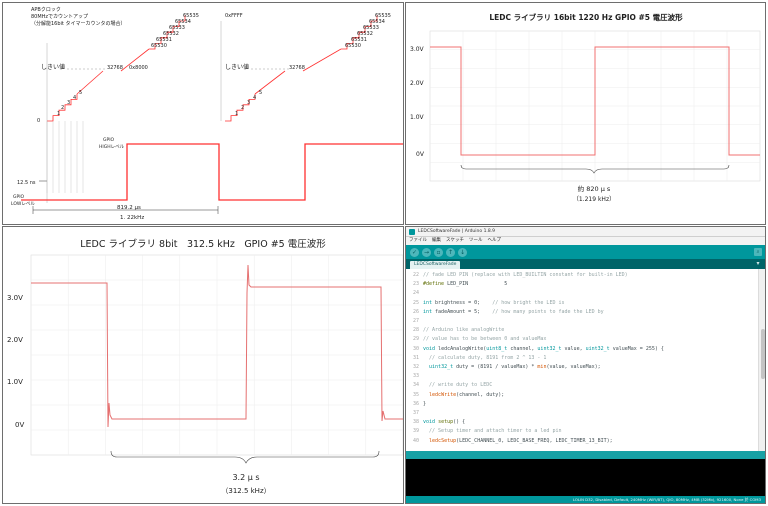 This screenshot has width=768, height=506. Describe the element at coordinates (415, 422) in the screenshot. I see `line-number: 38` at that location.